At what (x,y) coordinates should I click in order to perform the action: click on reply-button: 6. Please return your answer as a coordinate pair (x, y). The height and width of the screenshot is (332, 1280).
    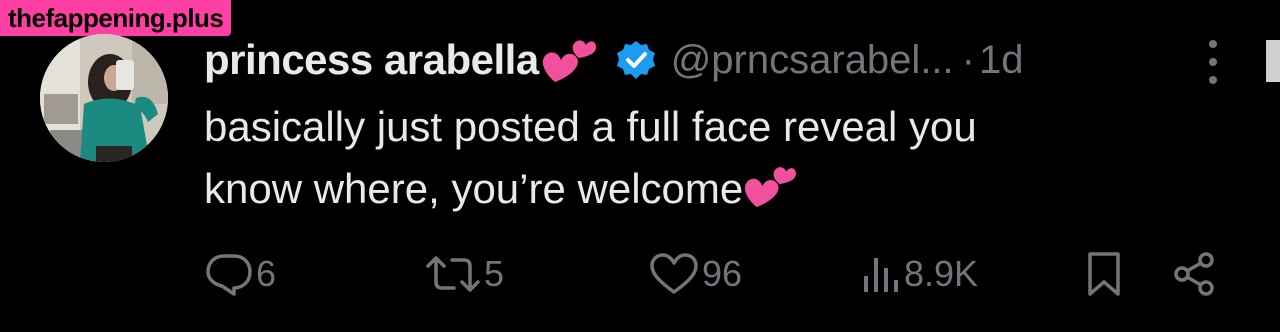
    Looking at the image, I should click on (240, 274).